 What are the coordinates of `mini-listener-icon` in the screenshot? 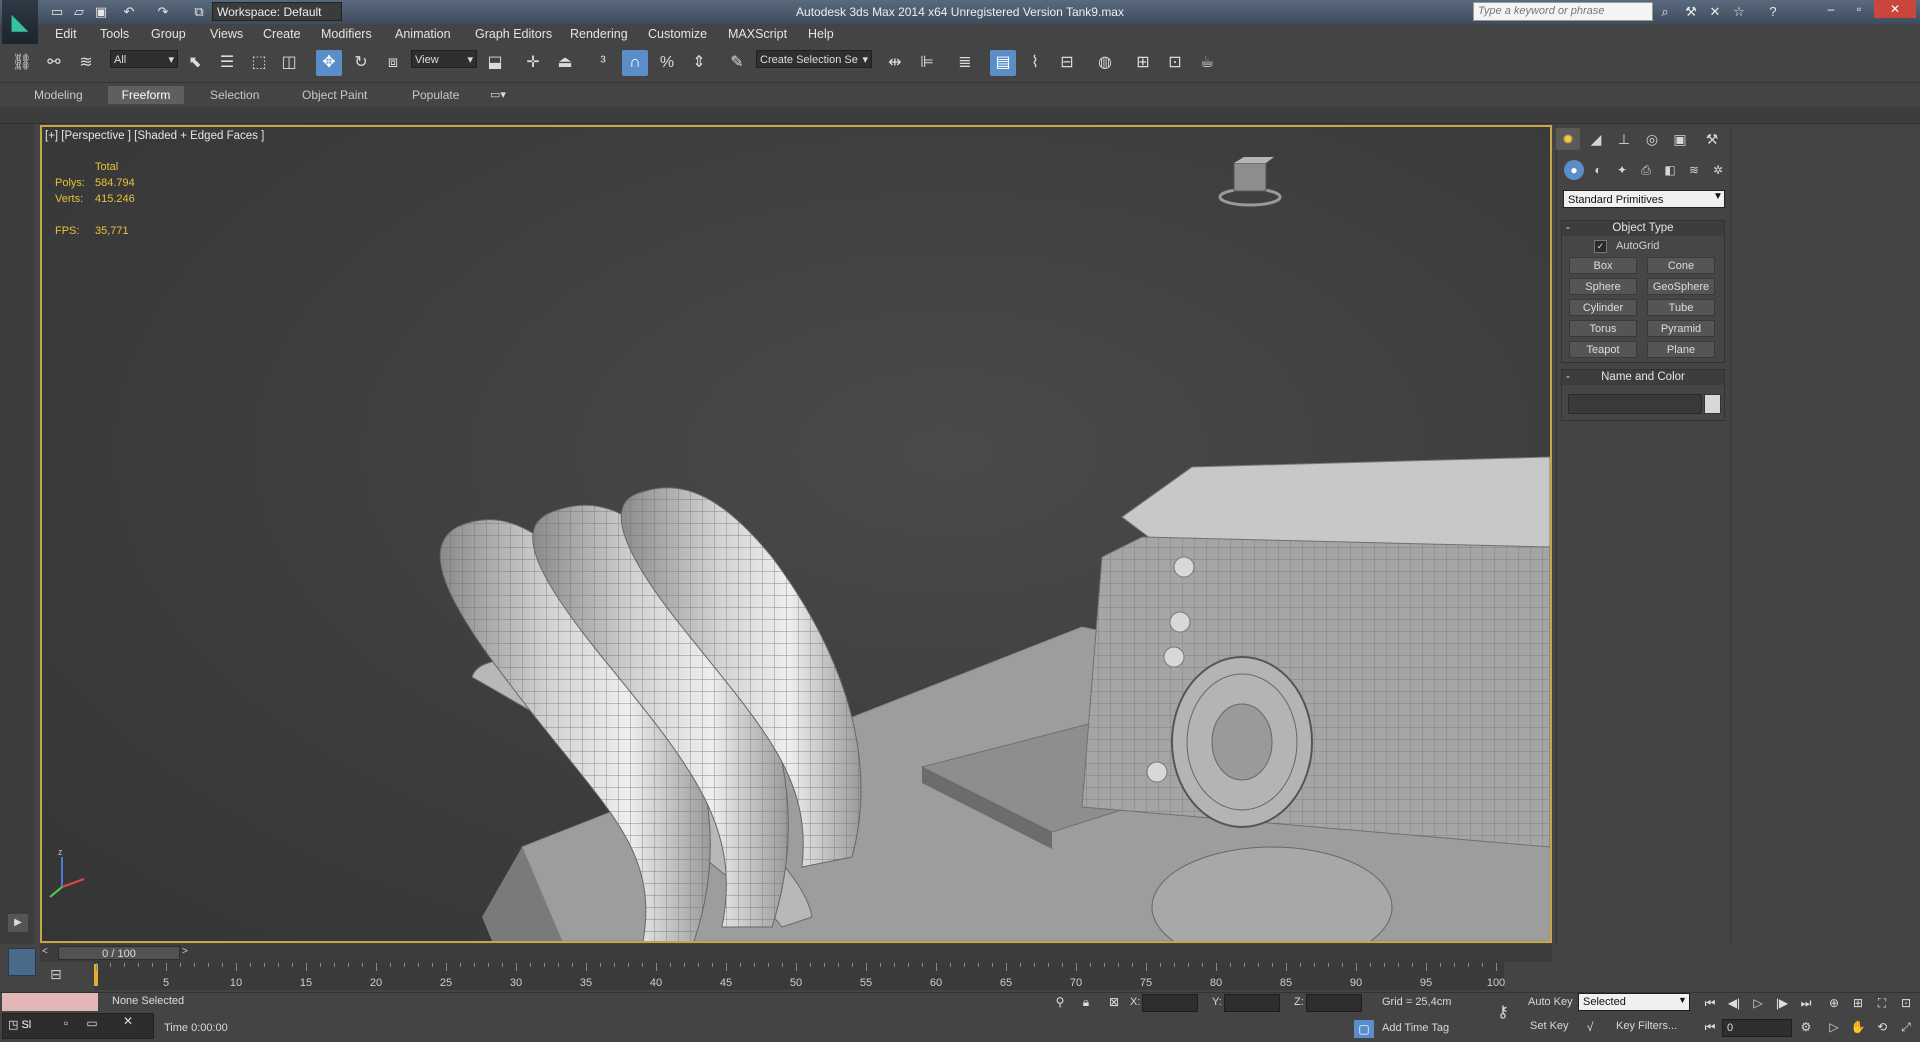 It's located at (22, 962).